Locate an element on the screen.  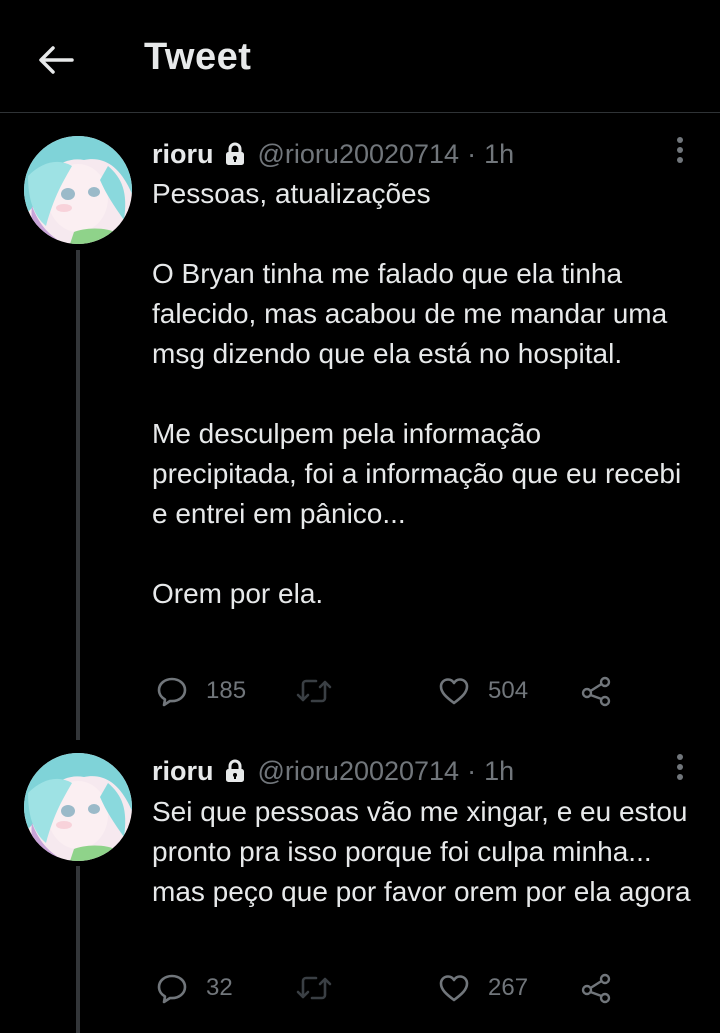
like-count: 267 is located at coordinates (508, 987).